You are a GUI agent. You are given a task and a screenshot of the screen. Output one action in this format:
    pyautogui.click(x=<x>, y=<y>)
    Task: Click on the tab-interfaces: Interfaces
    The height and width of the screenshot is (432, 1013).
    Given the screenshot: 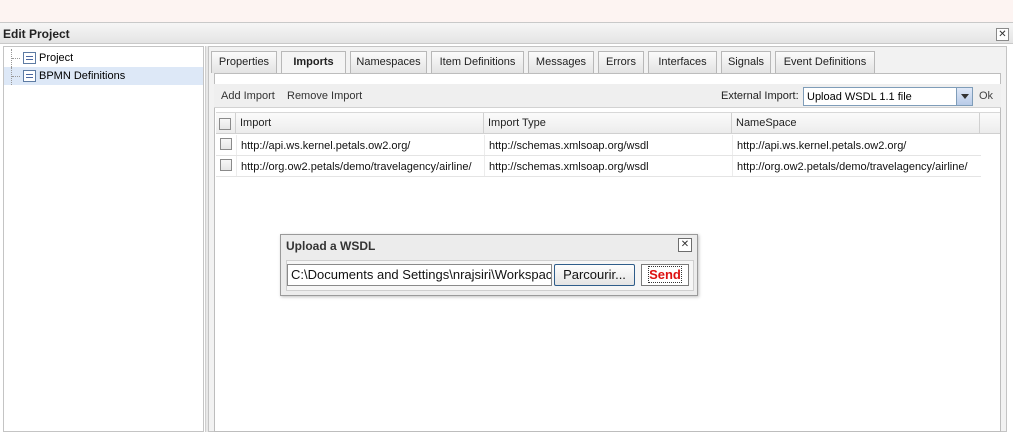 What is the action you would take?
    pyautogui.click(x=682, y=62)
    